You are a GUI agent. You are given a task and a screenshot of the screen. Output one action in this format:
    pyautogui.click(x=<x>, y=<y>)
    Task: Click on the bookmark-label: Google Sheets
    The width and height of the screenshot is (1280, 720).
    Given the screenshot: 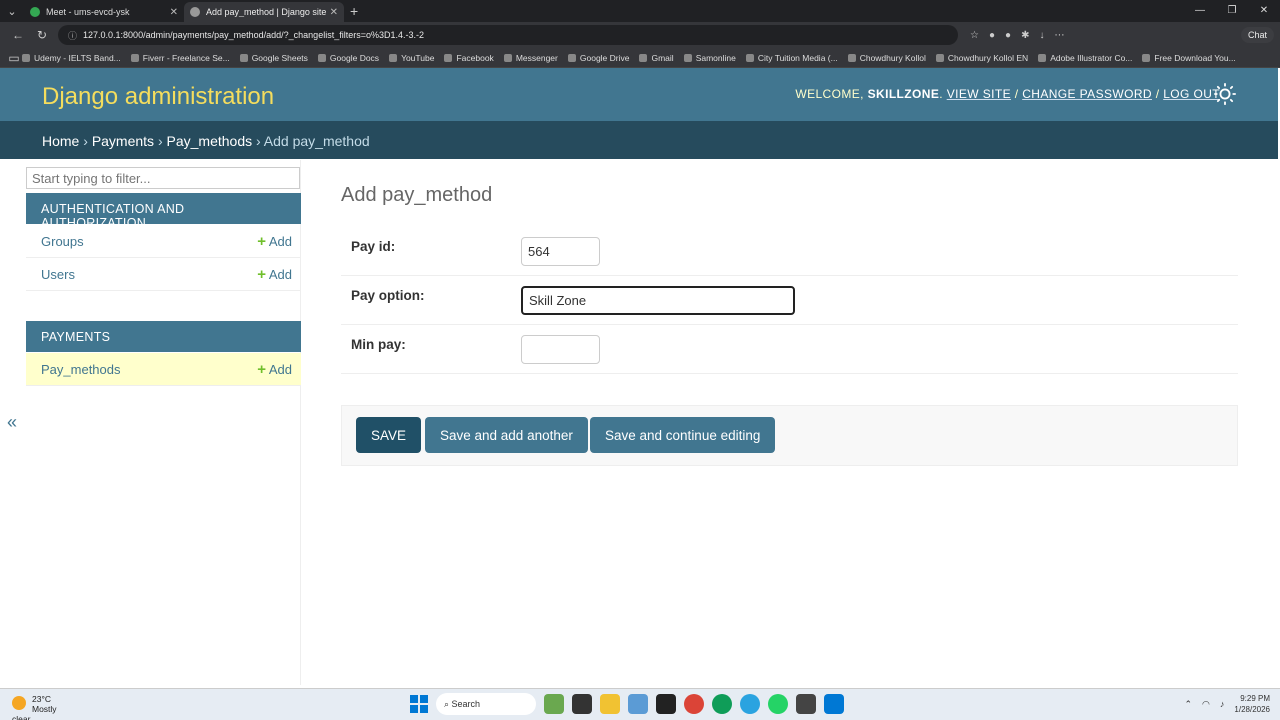 What is the action you would take?
    pyautogui.click(x=279, y=57)
    